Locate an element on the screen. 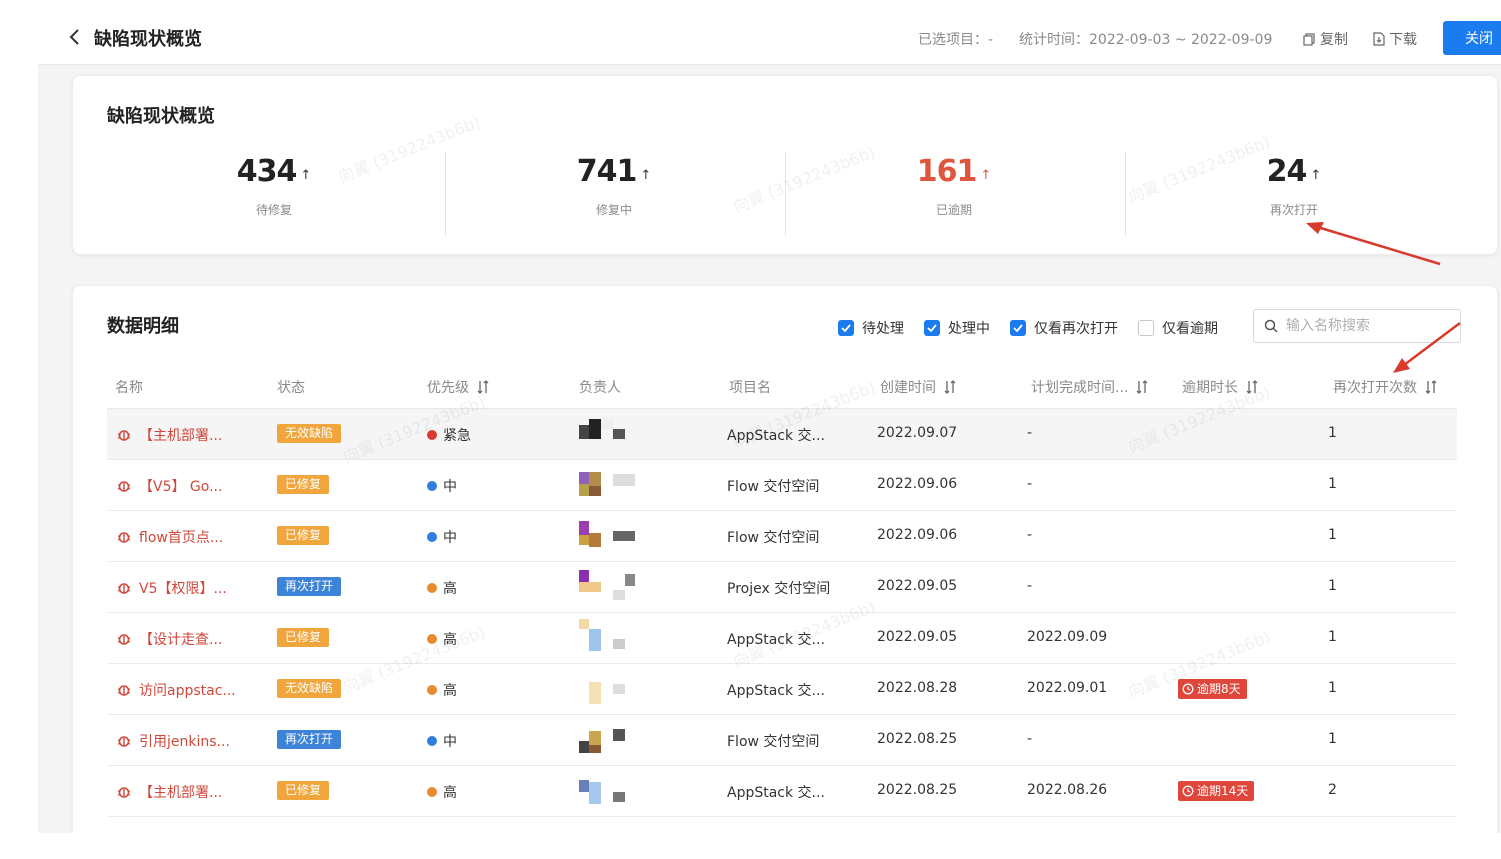 The width and height of the screenshot is (1501, 859). annotation-arrow-reopen-stat is located at coordinates (1373, 244).